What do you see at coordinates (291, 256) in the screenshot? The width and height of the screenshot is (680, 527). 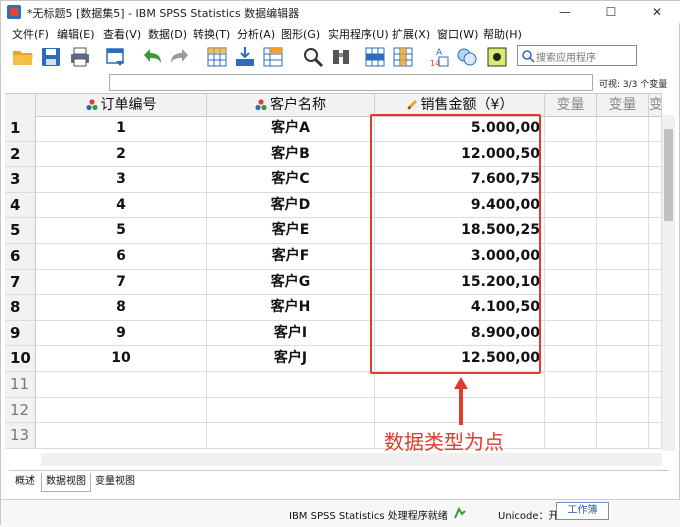 I see `cell-customer-name: 客户F` at bounding box center [291, 256].